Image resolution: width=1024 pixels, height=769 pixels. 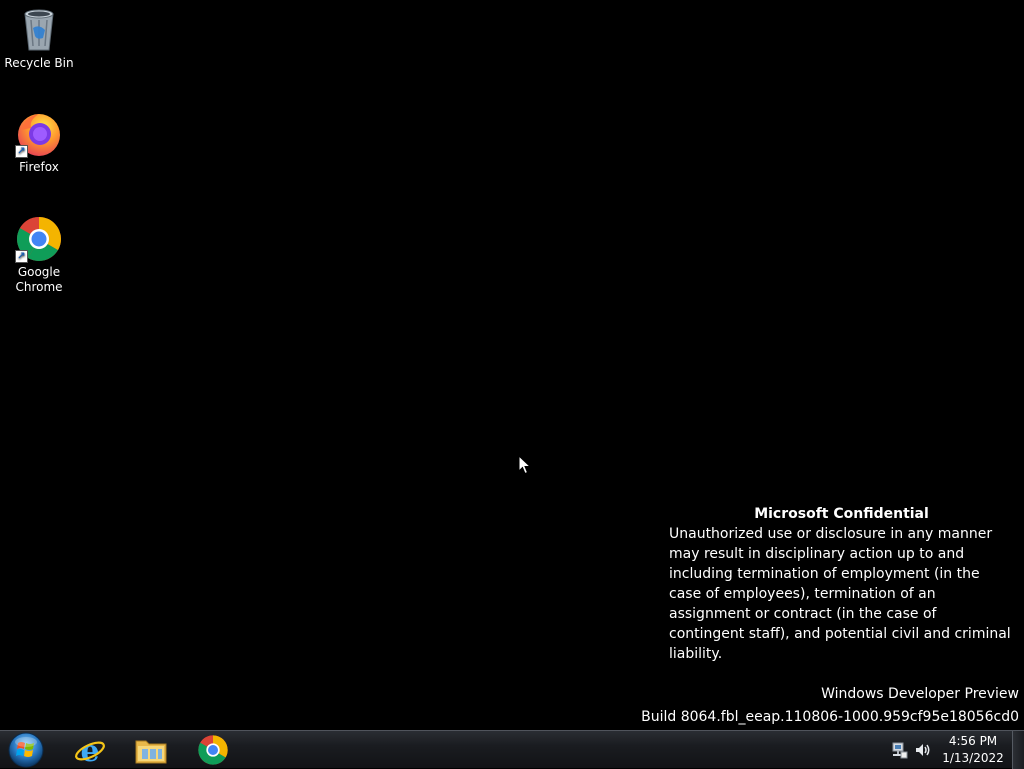 I want to click on desktop-icon-google-chrome: ↗ Google Chrome, so click(x=39, y=255).